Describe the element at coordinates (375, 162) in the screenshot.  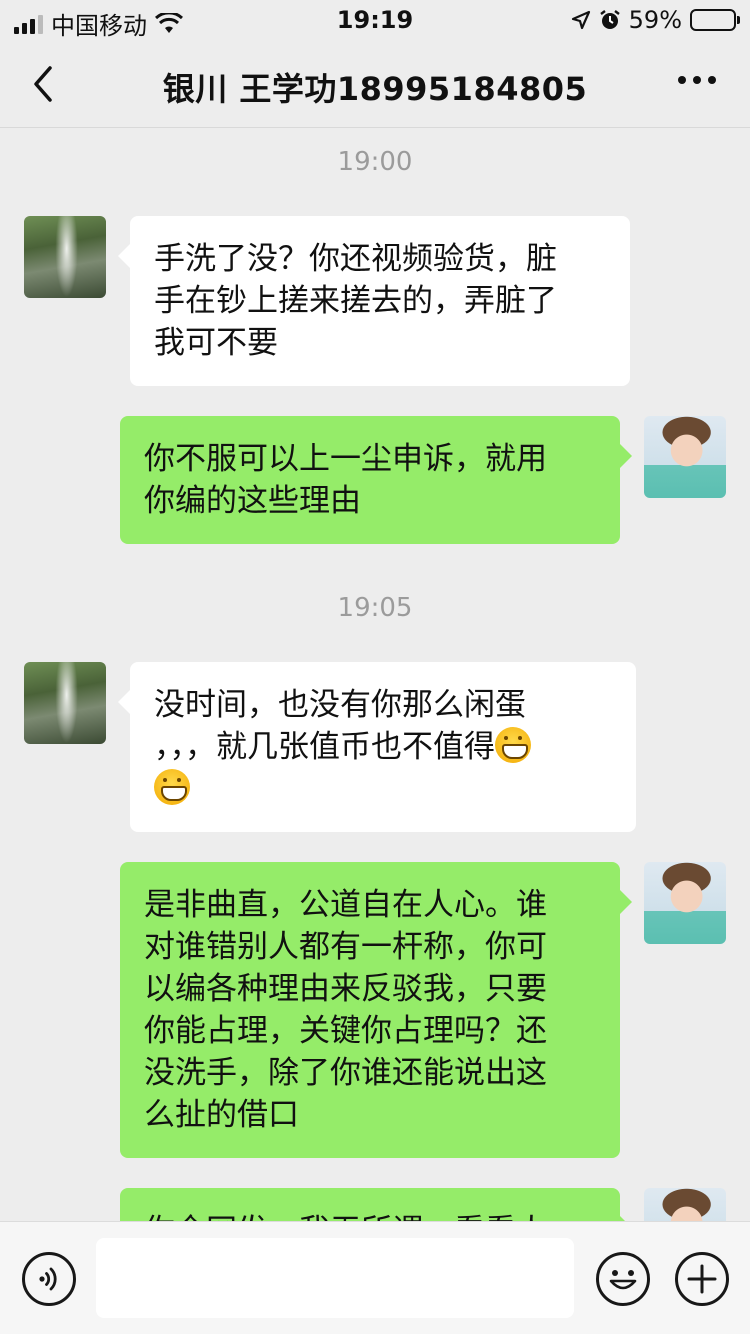
I see `timestamp: 19:00` at that location.